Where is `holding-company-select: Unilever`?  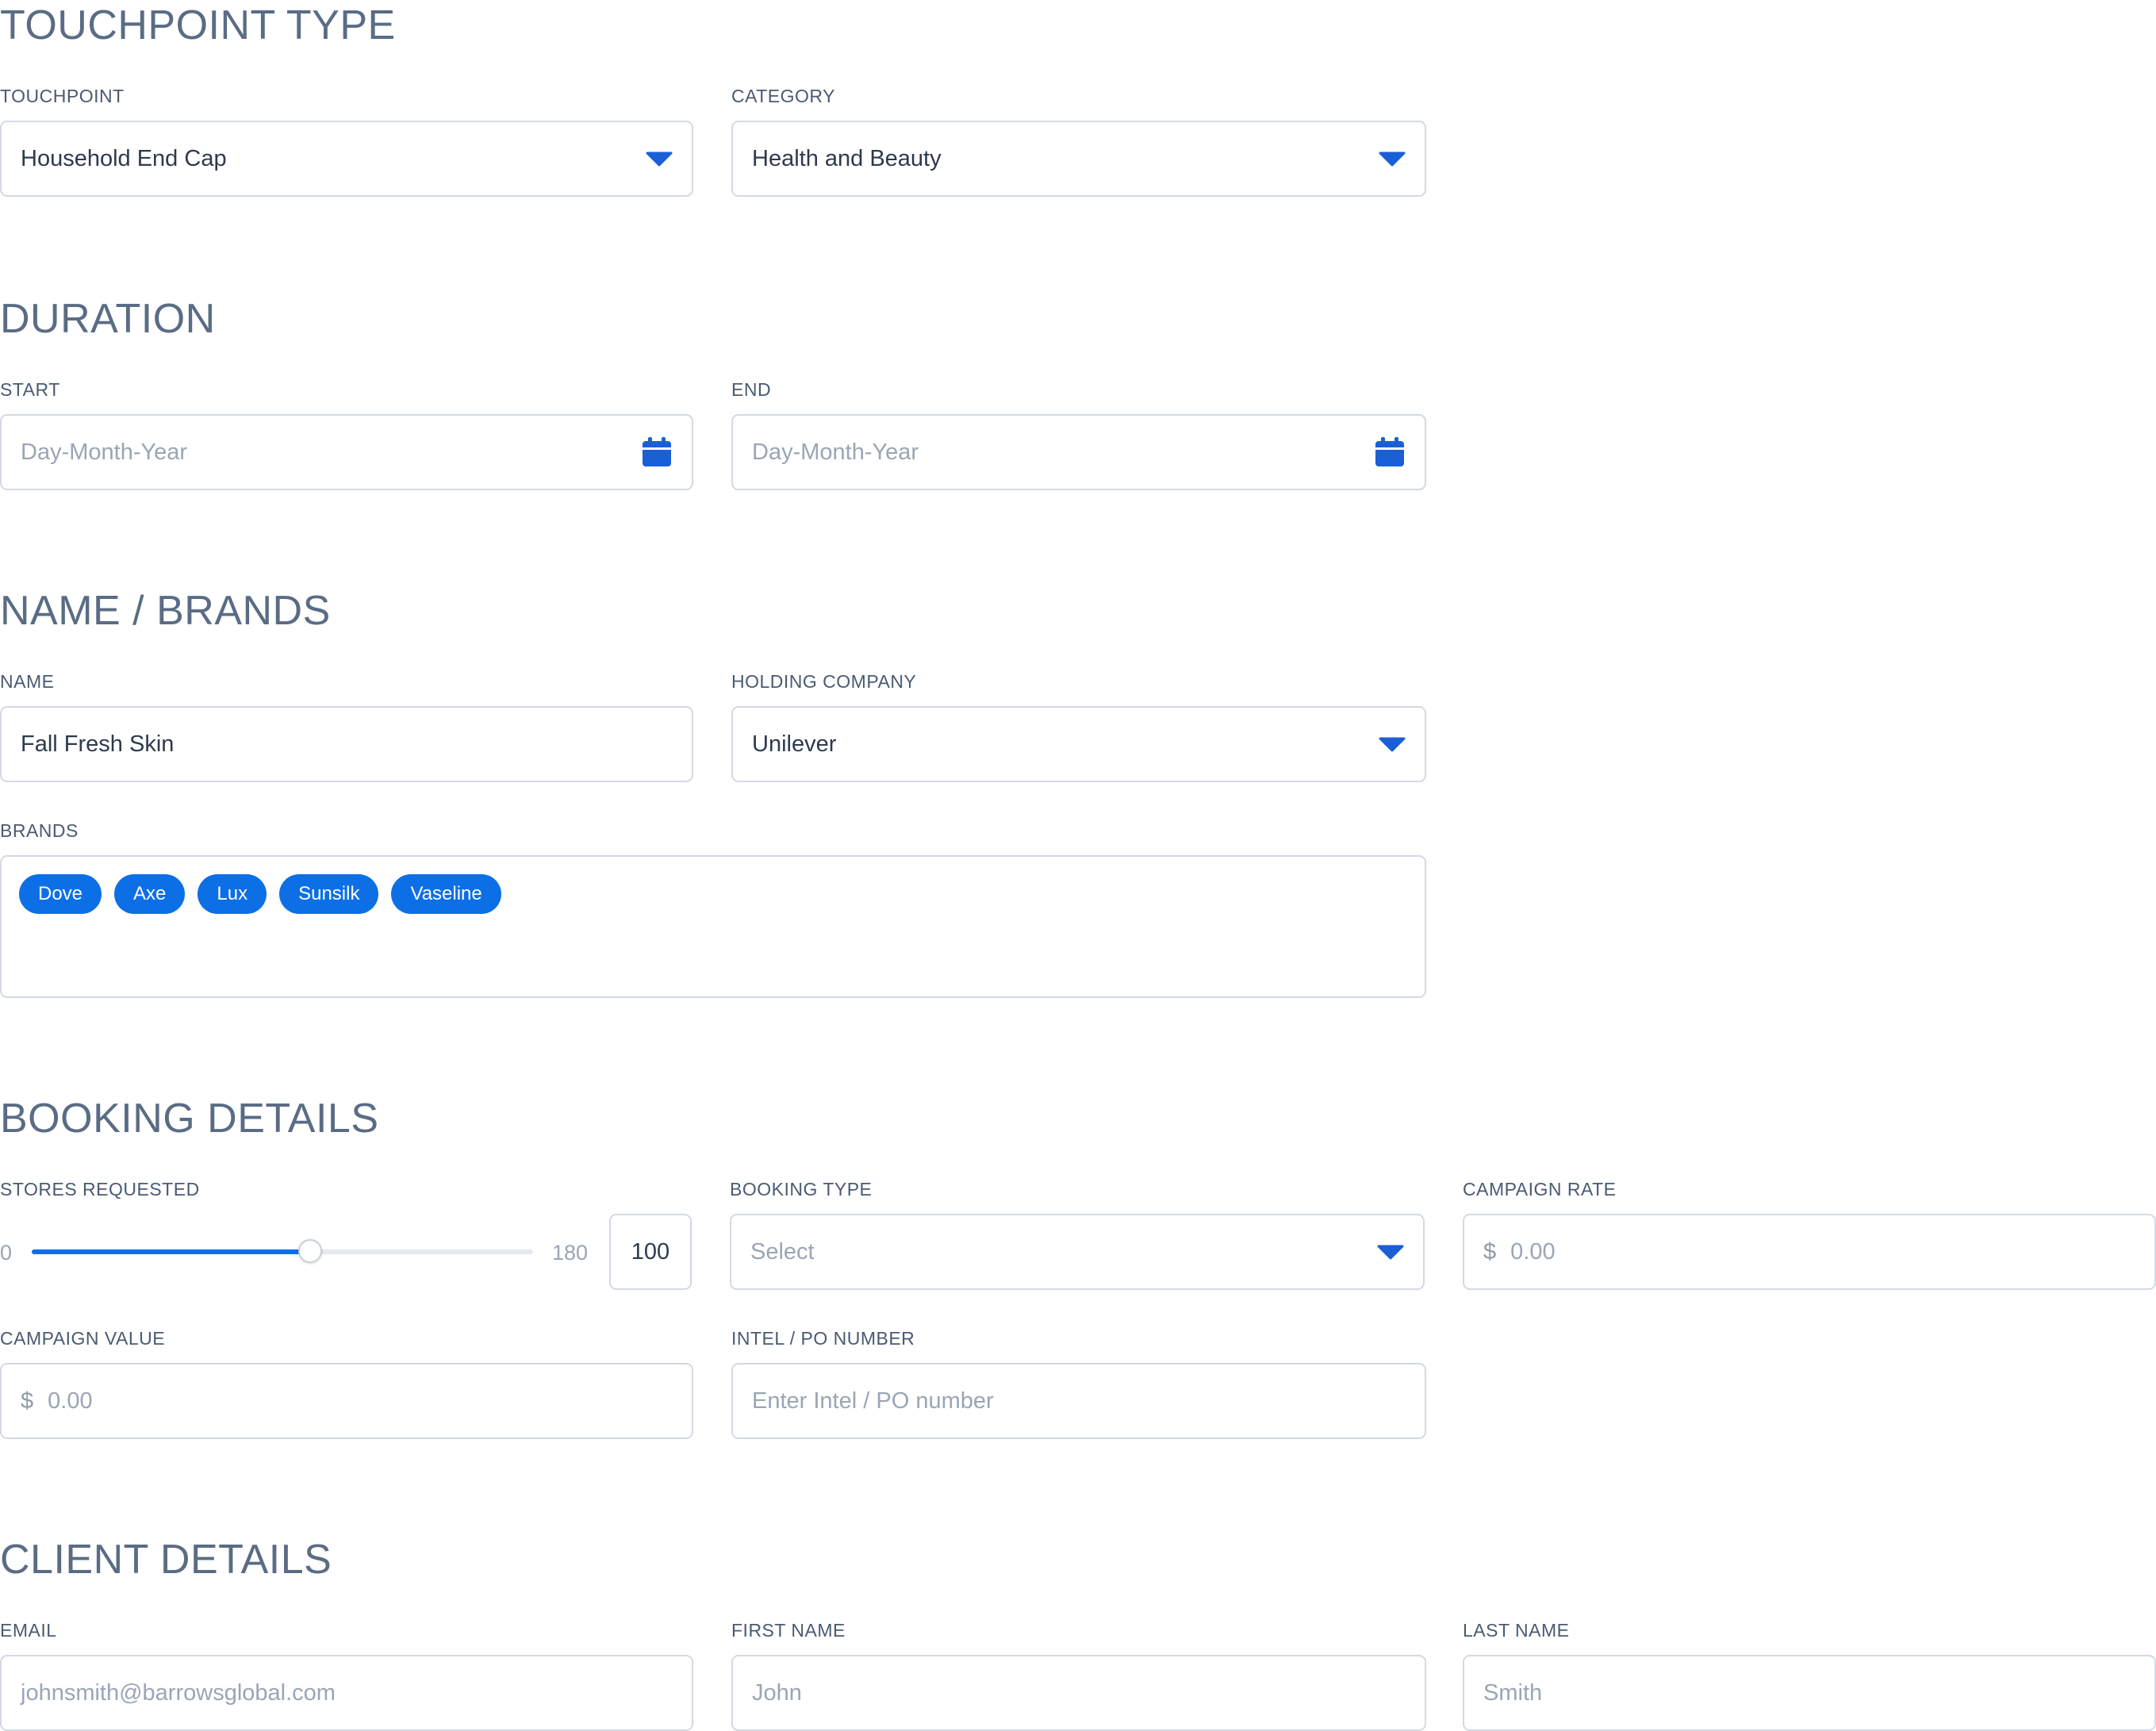
holding-company-select: Unilever is located at coordinates (1078, 744).